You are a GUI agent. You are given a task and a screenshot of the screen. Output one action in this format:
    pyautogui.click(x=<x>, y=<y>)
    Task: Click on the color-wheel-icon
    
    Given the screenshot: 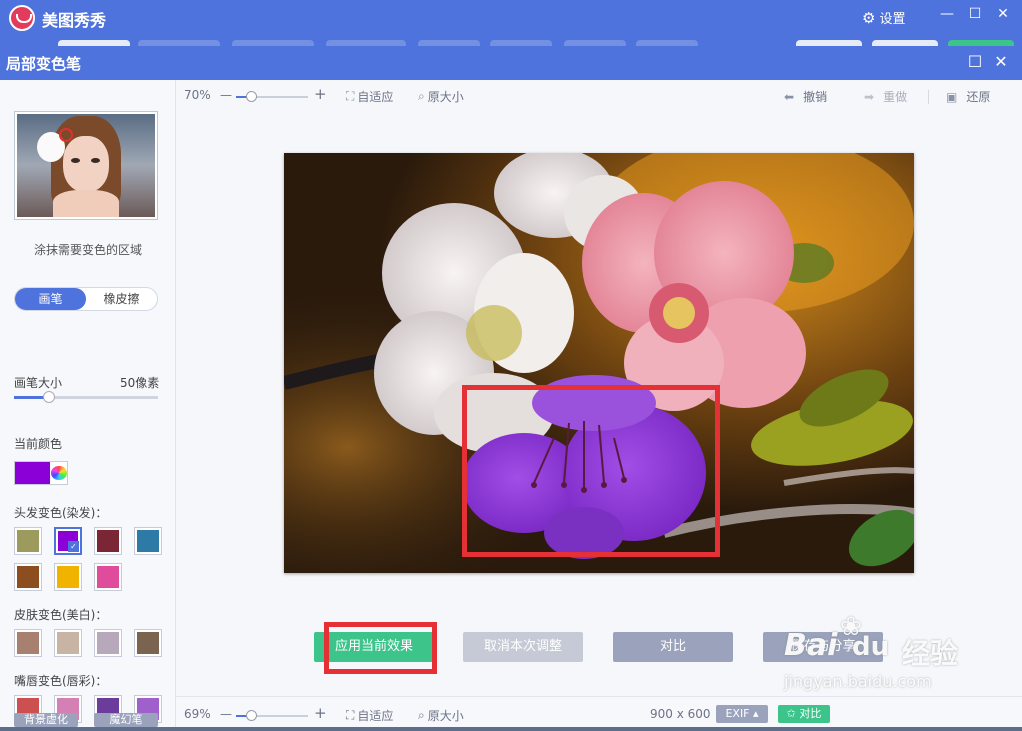 What is the action you would take?
    pyautogui.click(x=59, y=473)
    